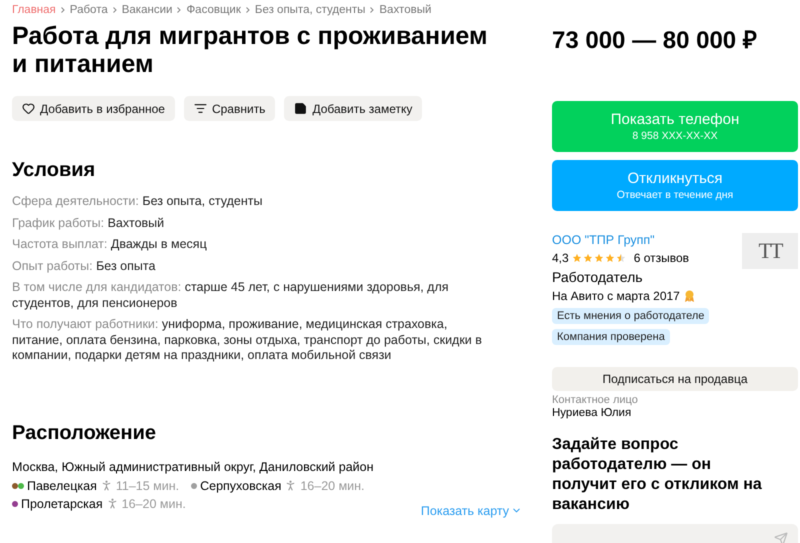  I want to click on employer-type: Работодатель, so click(598, 277).